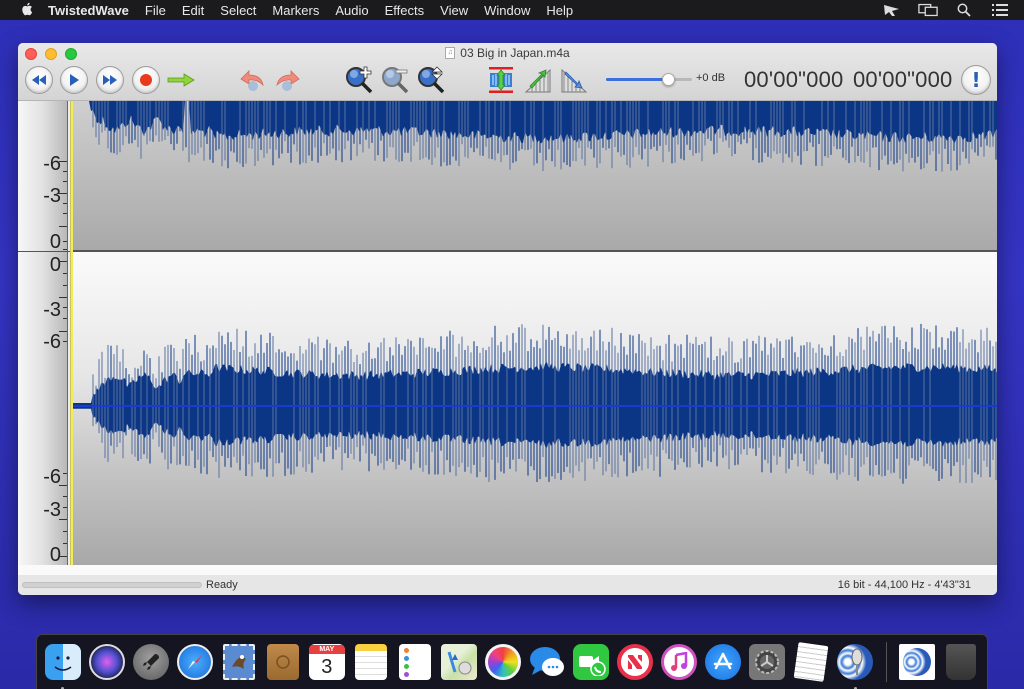  Describe the element at coordinates (793, 80) in the screenshot. I see `selection-start-time: 00'00"000` at that location.